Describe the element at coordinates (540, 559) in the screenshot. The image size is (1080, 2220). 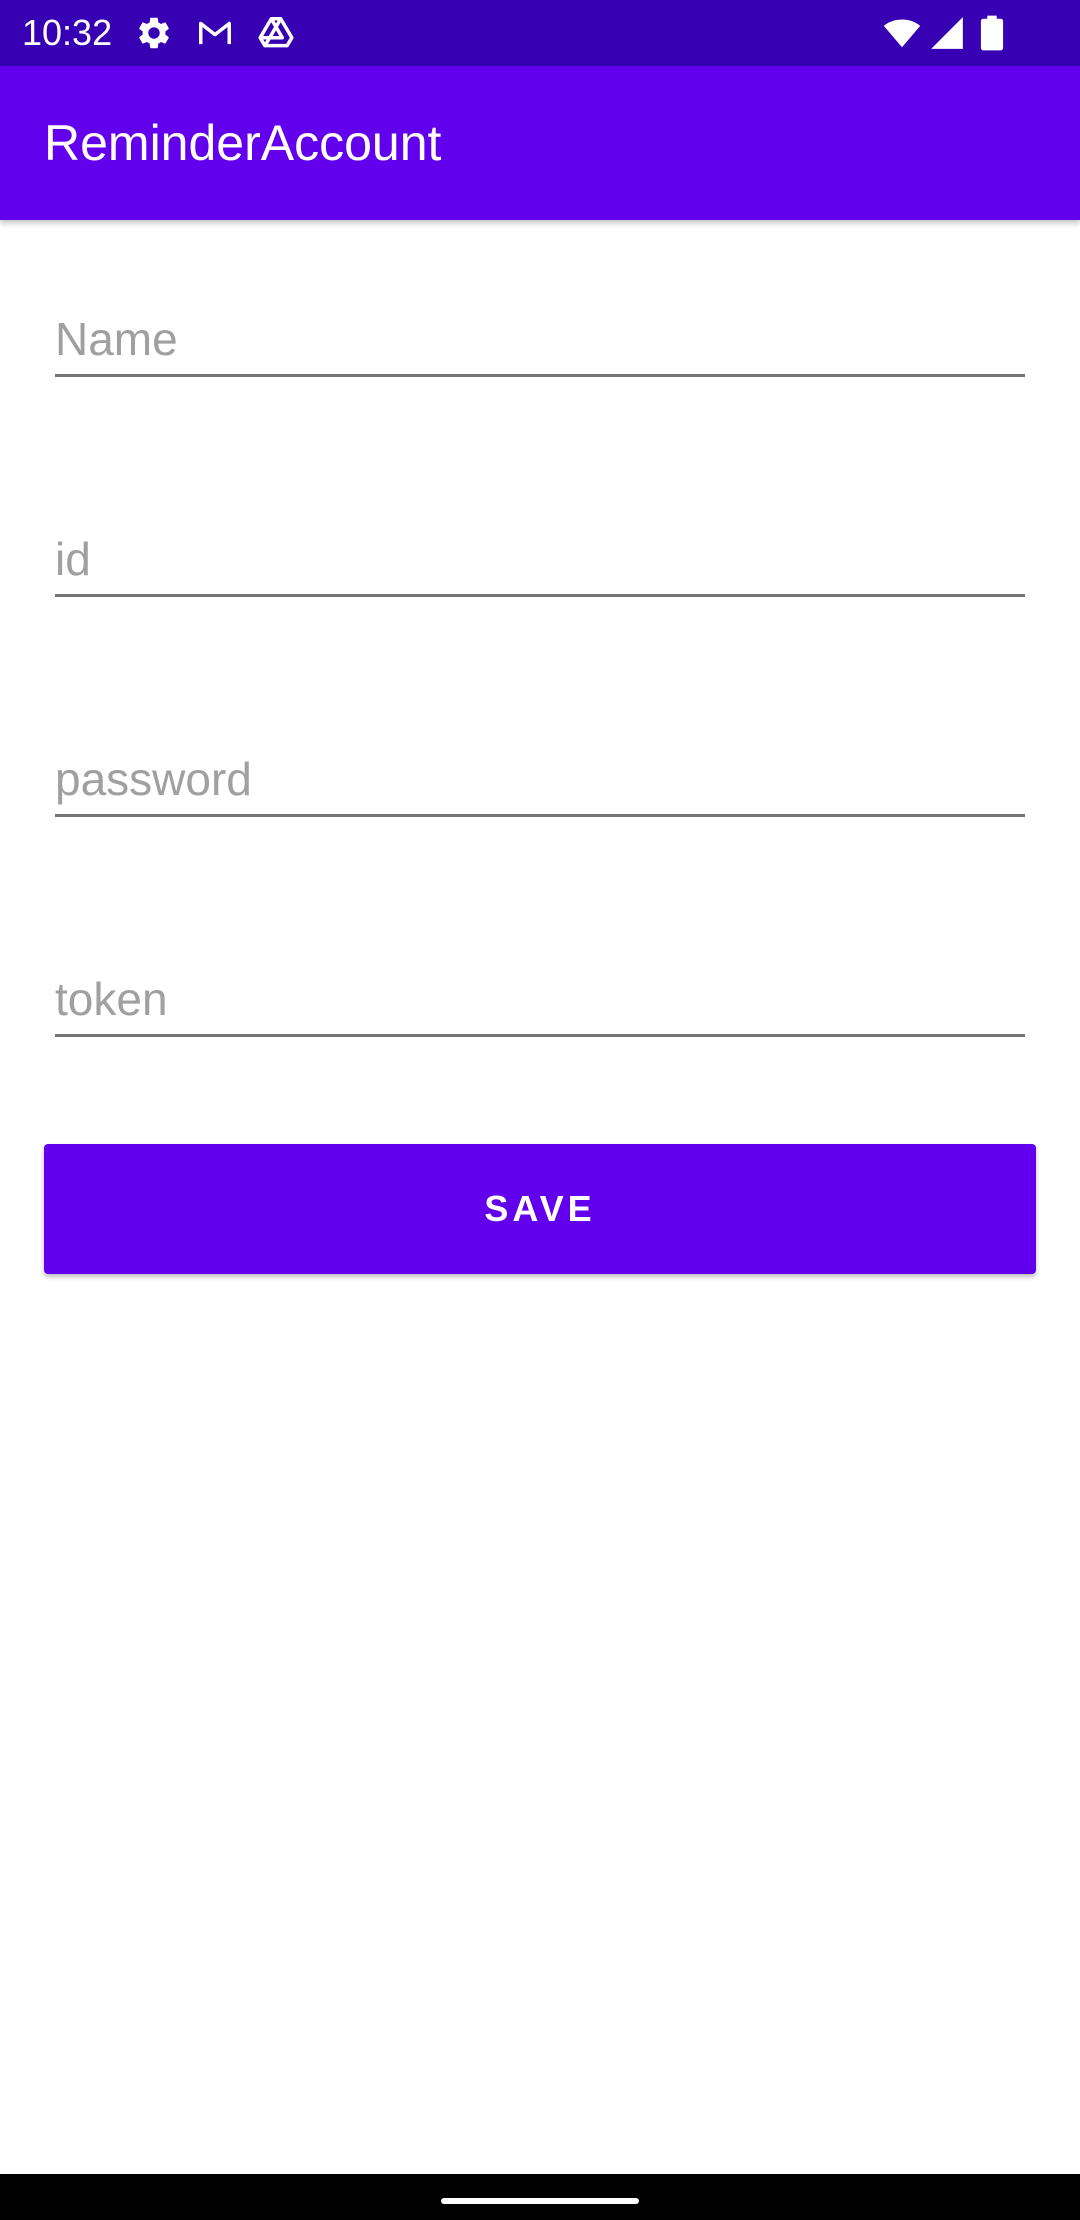
I see `id-input` at that location.